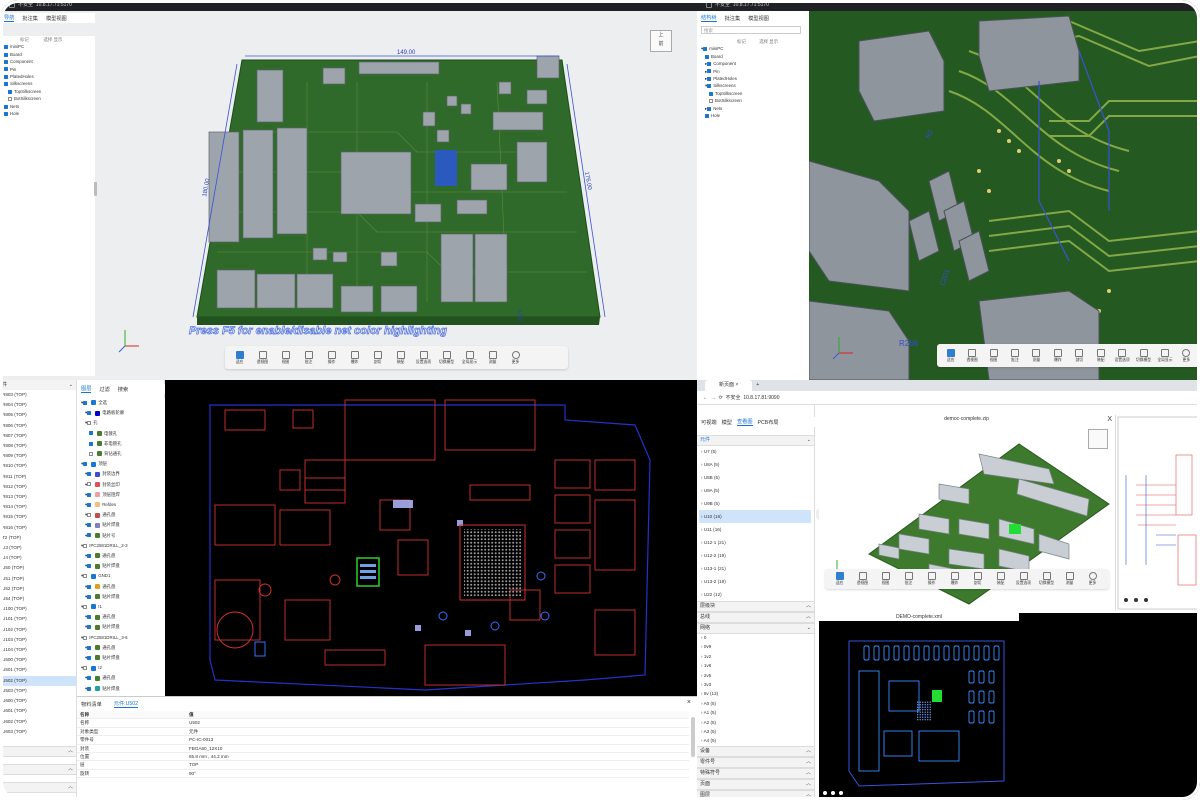  I want to click on layer-item: ▾ 封装边界, so click(121, 474).